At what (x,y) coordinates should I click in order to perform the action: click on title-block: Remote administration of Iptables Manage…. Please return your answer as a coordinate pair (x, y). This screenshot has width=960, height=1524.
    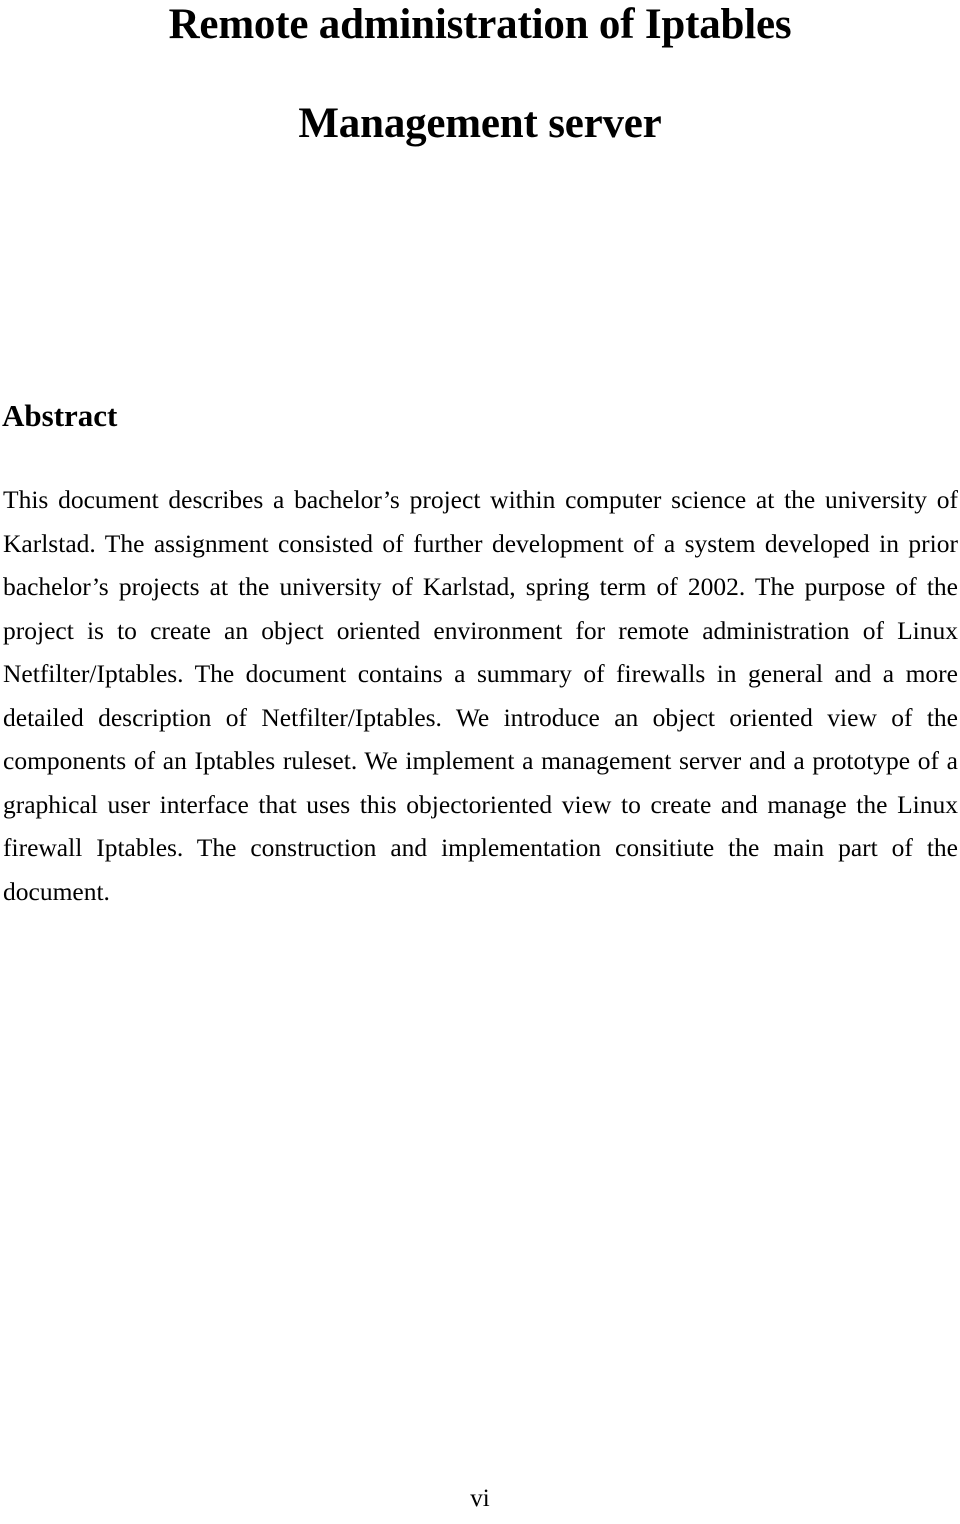
    Looking at the image, I should click on (480, 74).